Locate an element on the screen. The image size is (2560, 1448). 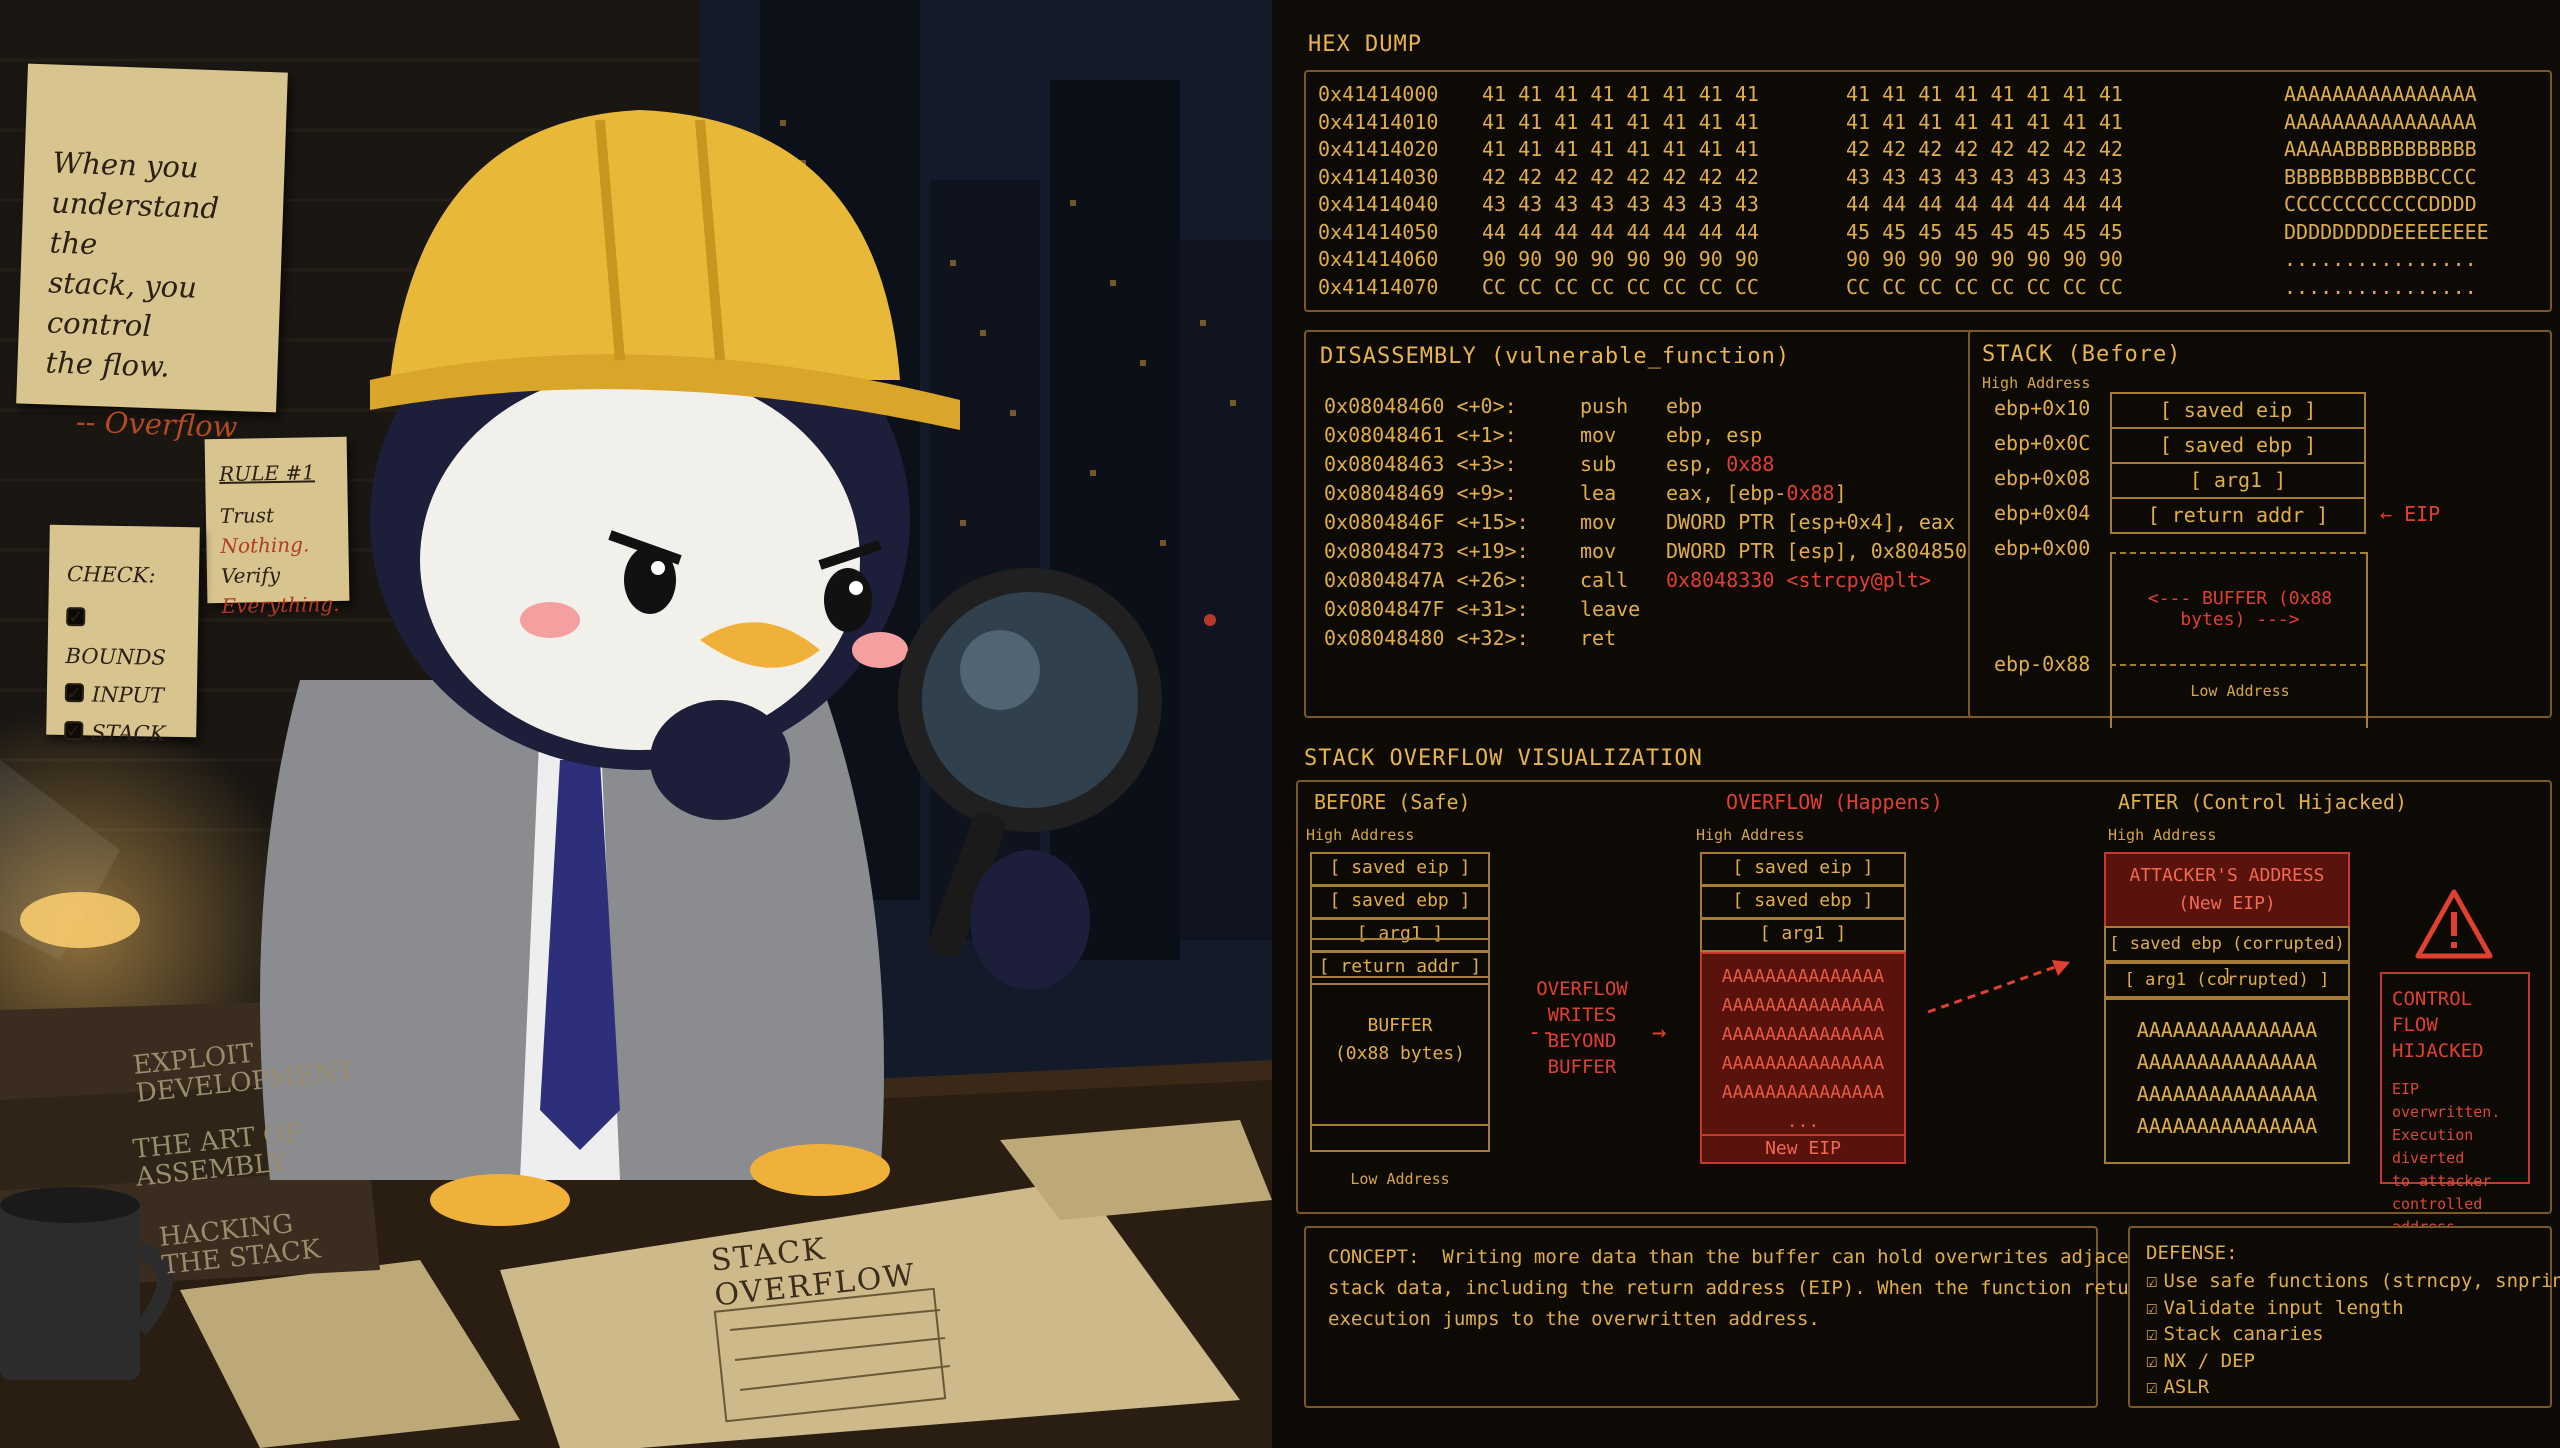
operand-tail: ] is located at coordinates (1840, 493).